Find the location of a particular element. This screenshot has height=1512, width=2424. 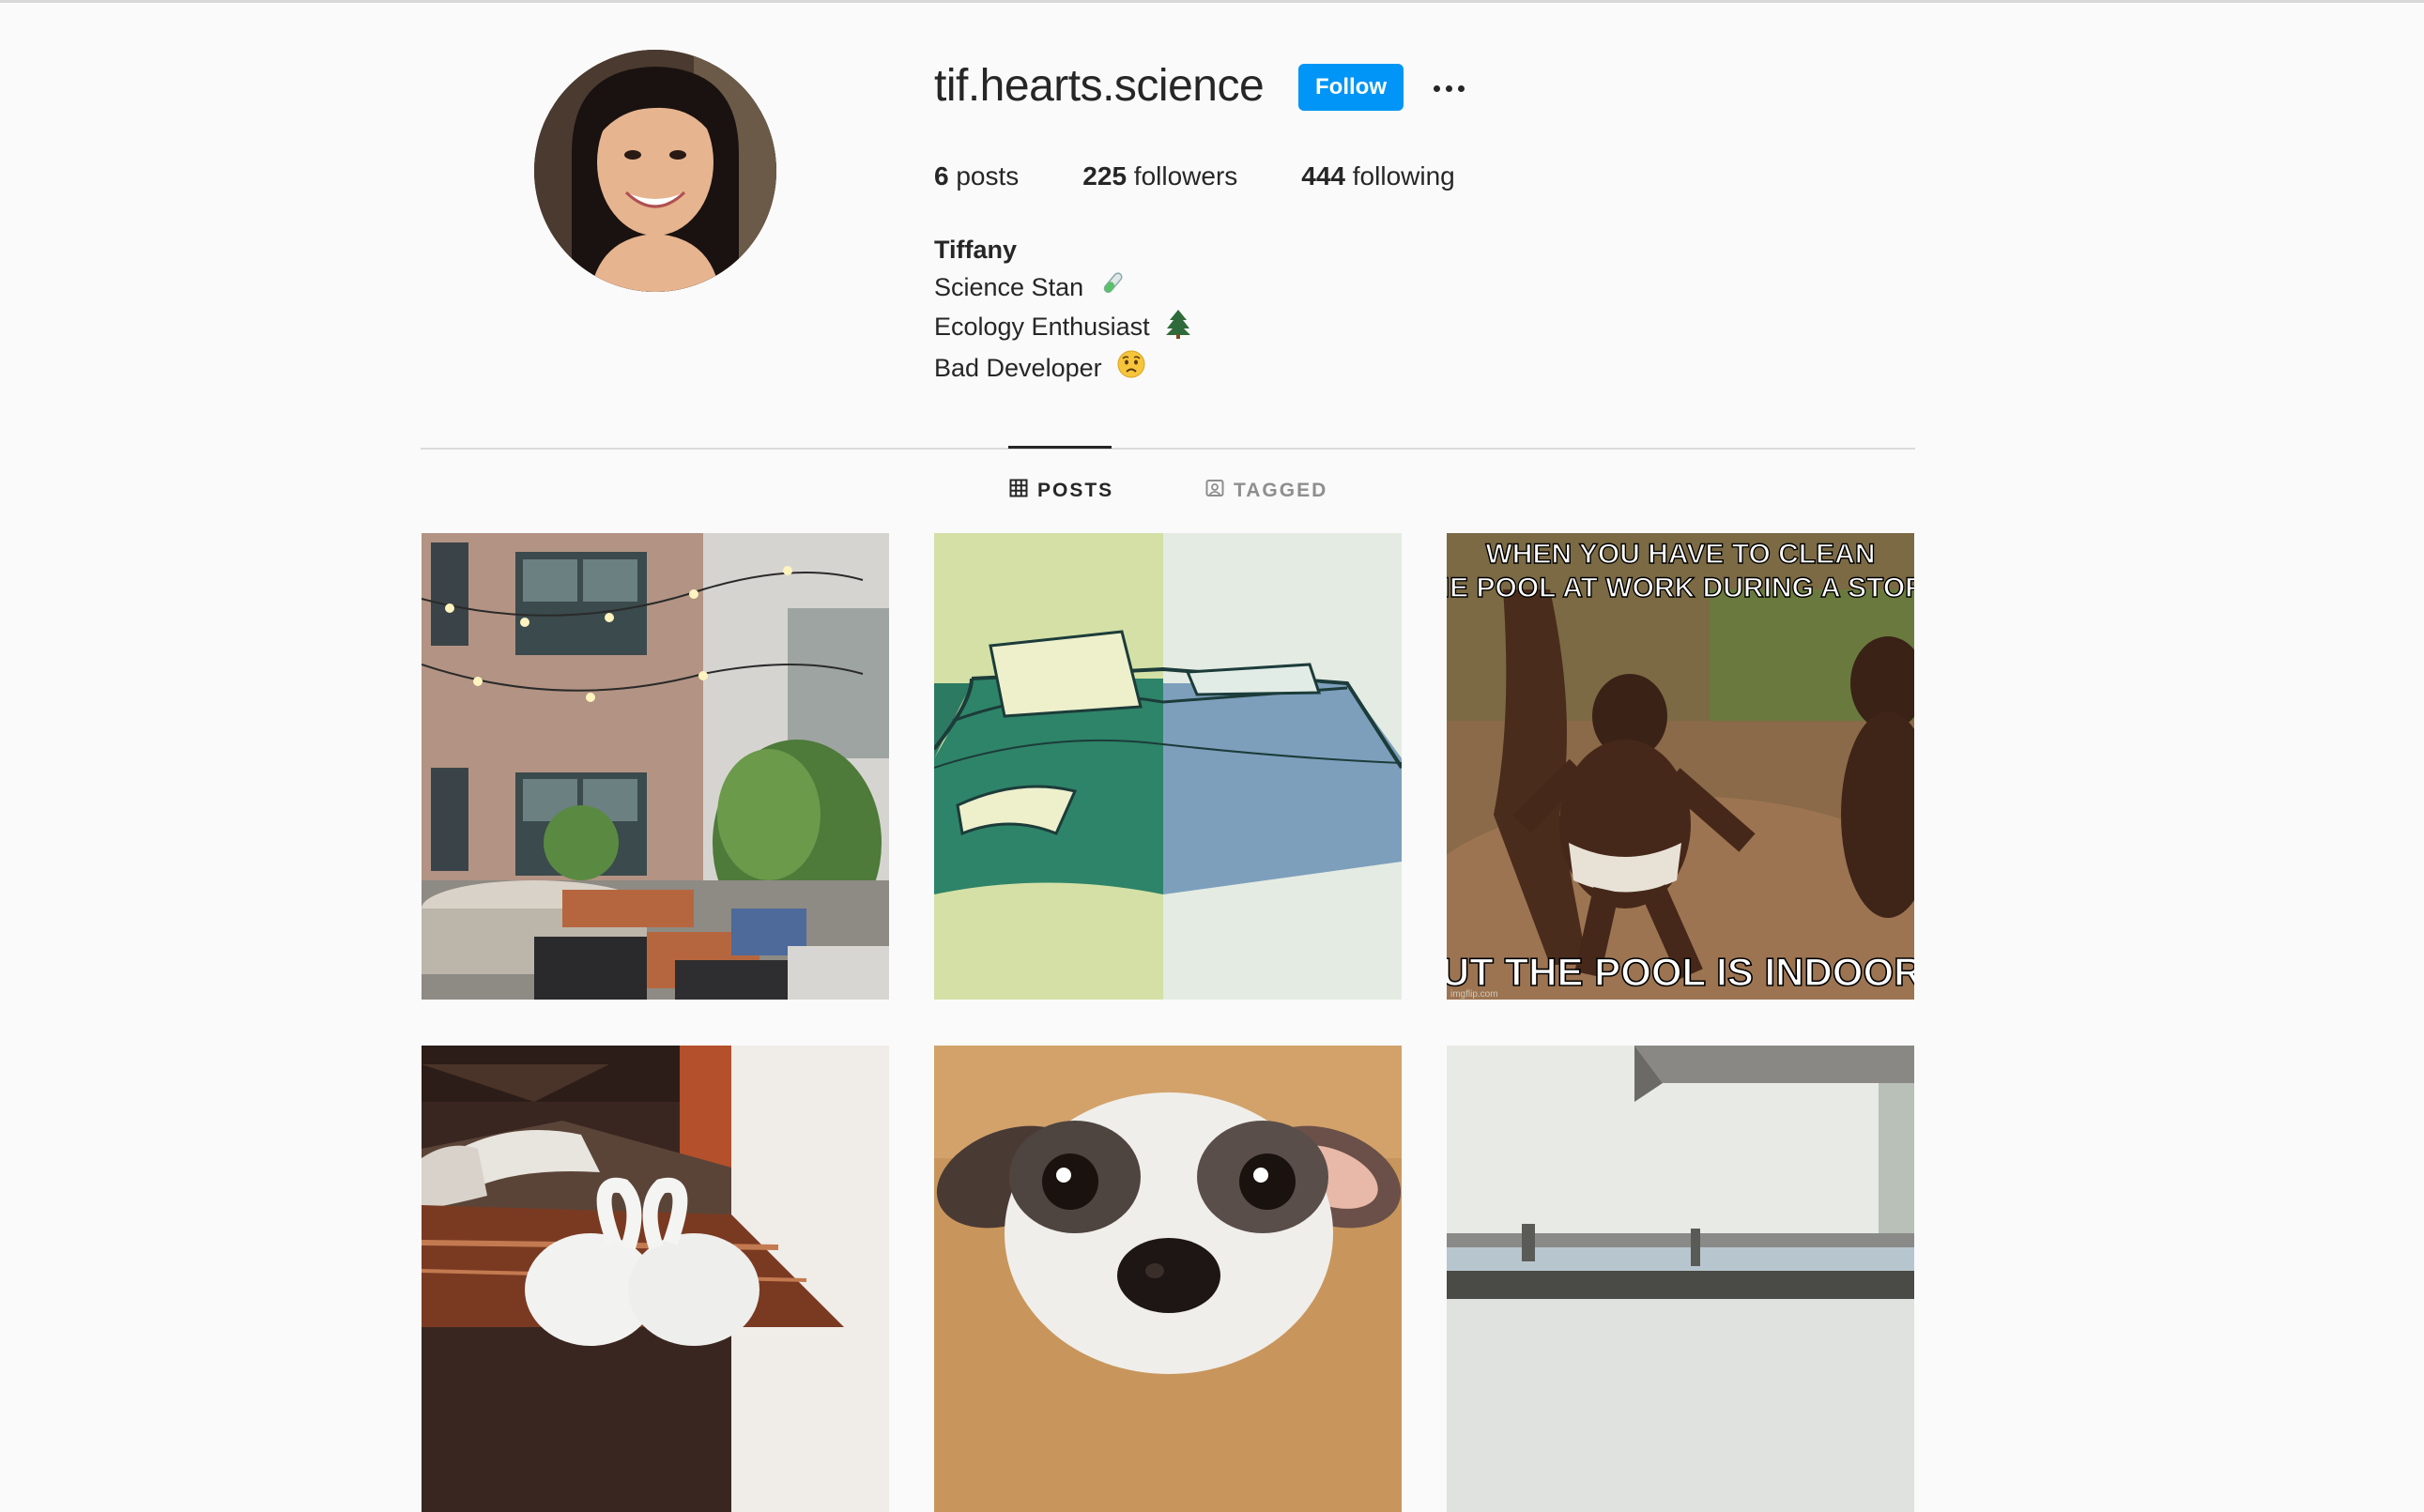

tab-posts: POSTS is located at coordinates (1061, 491).